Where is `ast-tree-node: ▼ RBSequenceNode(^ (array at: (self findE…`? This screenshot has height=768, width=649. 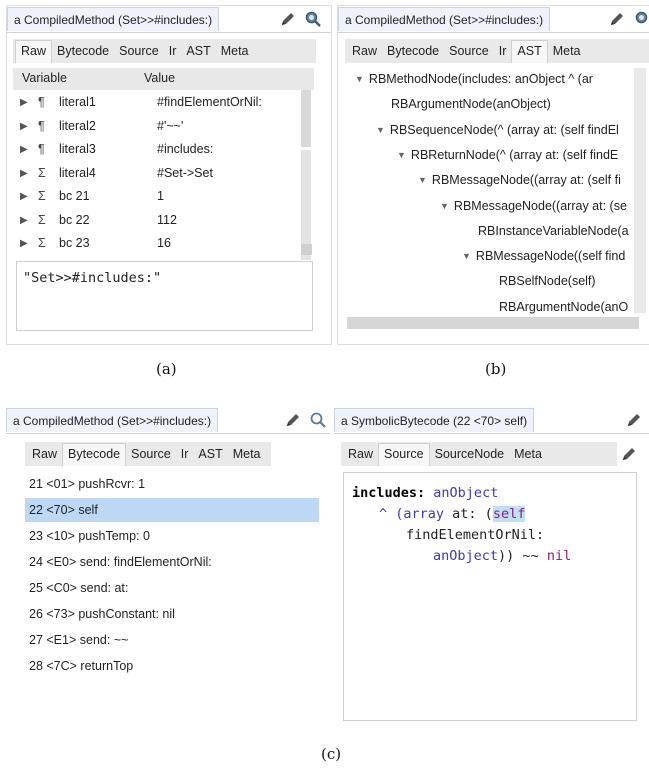
ast-tree-node: ▼ RBSequenceNode(^ (array at: (self findE… is located at coordinates (497, 130).